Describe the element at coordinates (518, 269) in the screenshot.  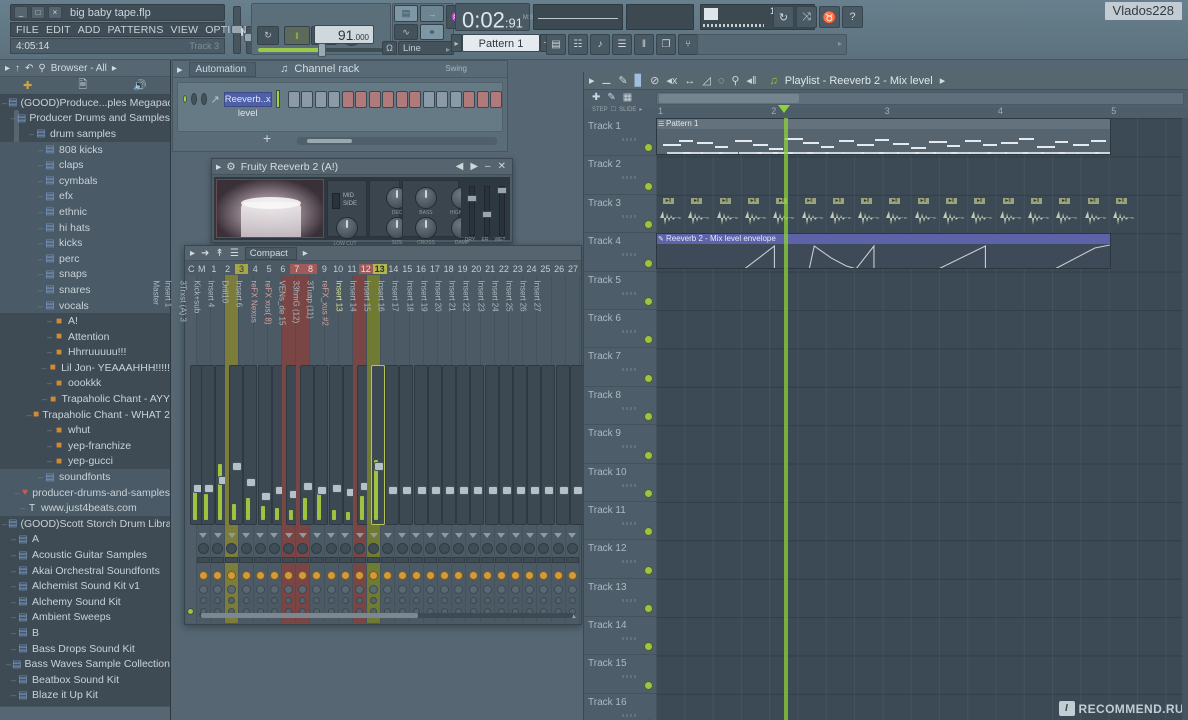
I see `mixer-track-number: 23` at that location.